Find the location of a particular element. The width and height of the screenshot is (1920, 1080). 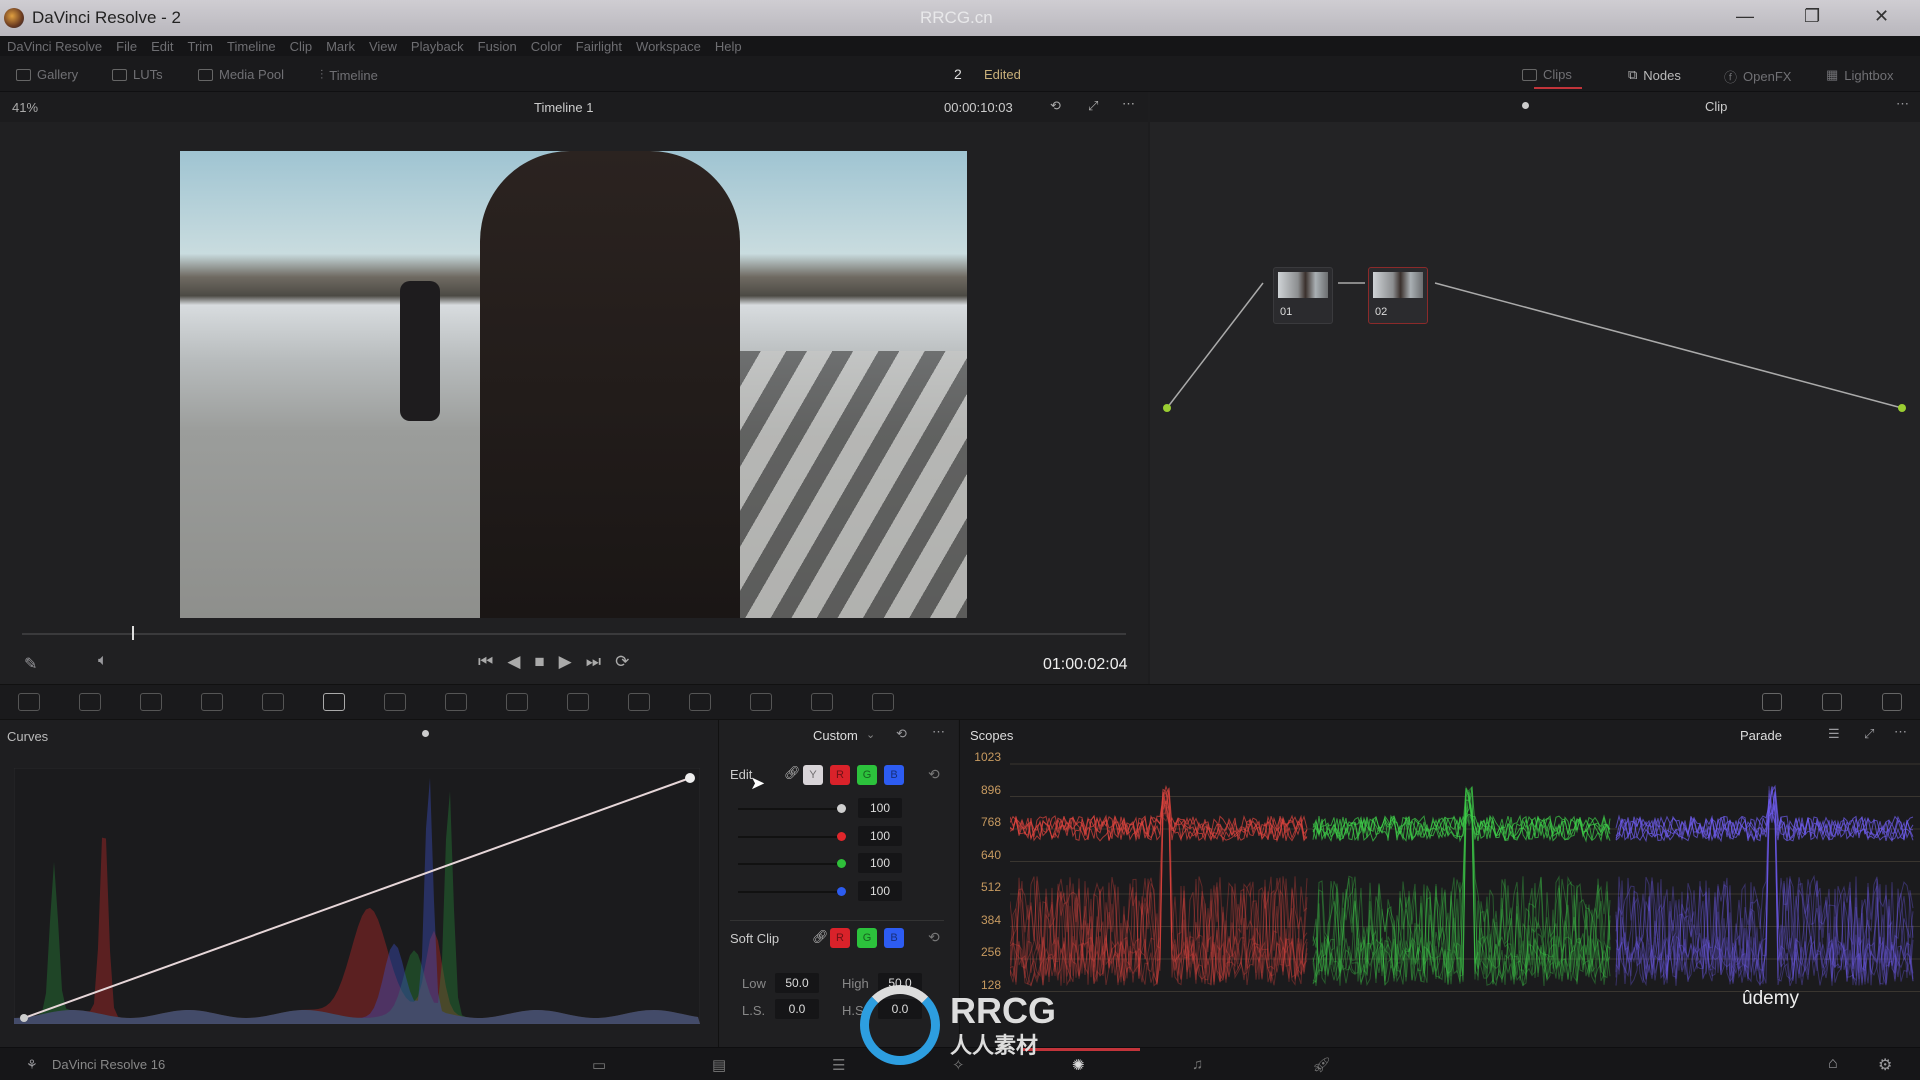

link-icon: 🔗︎ is located at coordinates (792, 773).